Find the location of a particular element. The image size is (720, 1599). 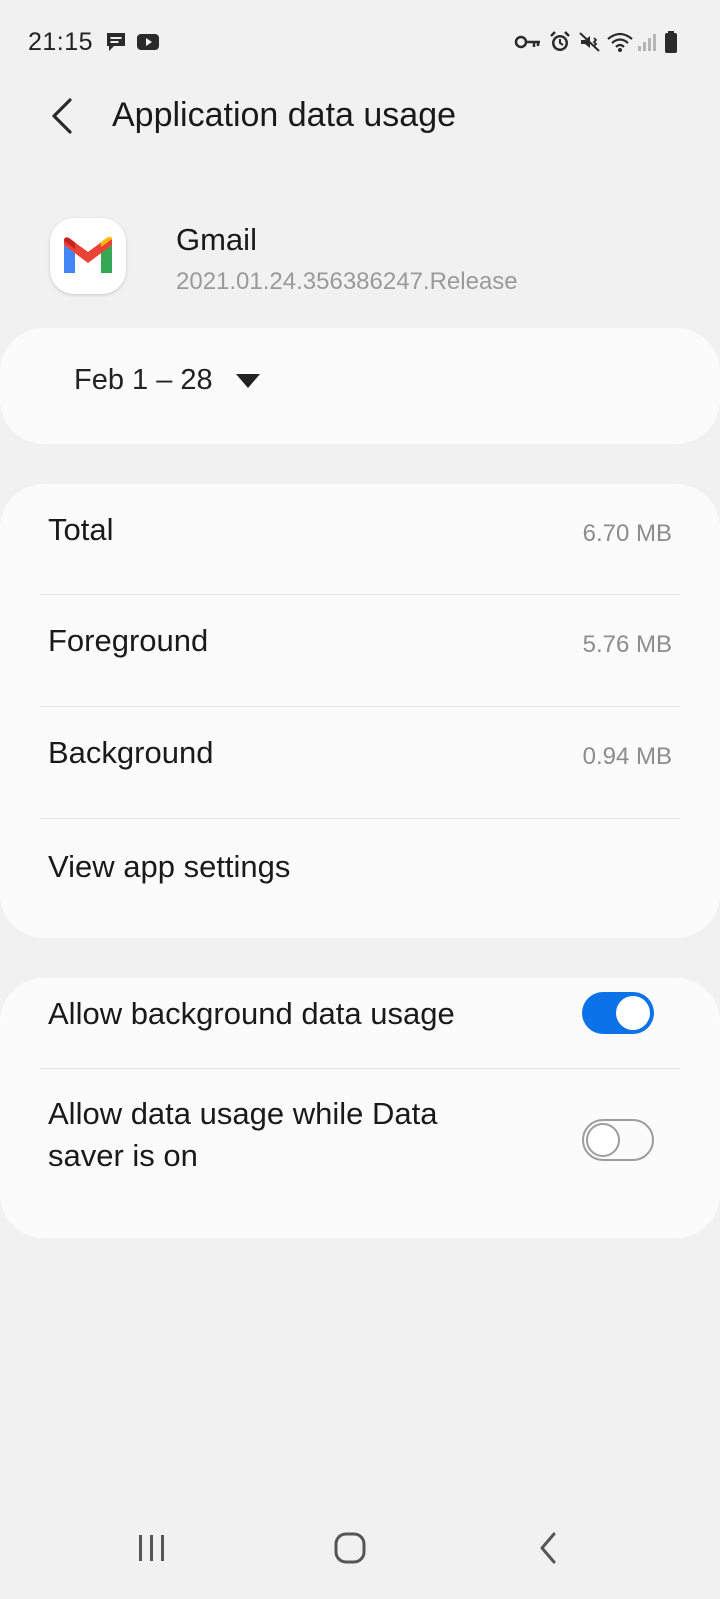

signal-icon is located at coordinates (647, 42).